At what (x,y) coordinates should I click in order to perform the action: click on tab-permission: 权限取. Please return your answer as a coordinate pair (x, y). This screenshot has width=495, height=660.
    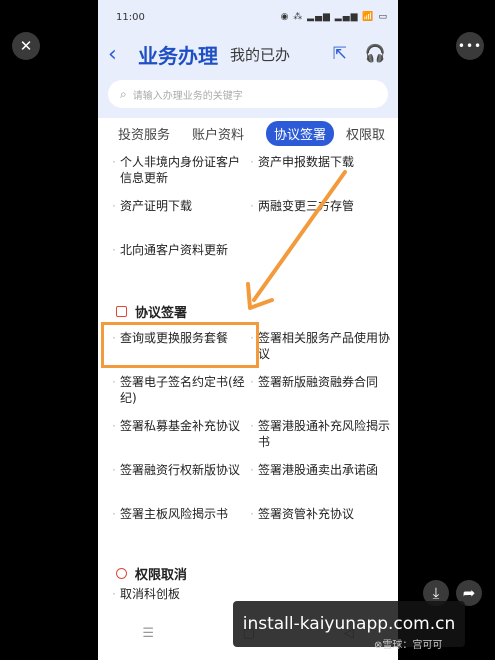
    Looking at the image, I should click on (365, 133).